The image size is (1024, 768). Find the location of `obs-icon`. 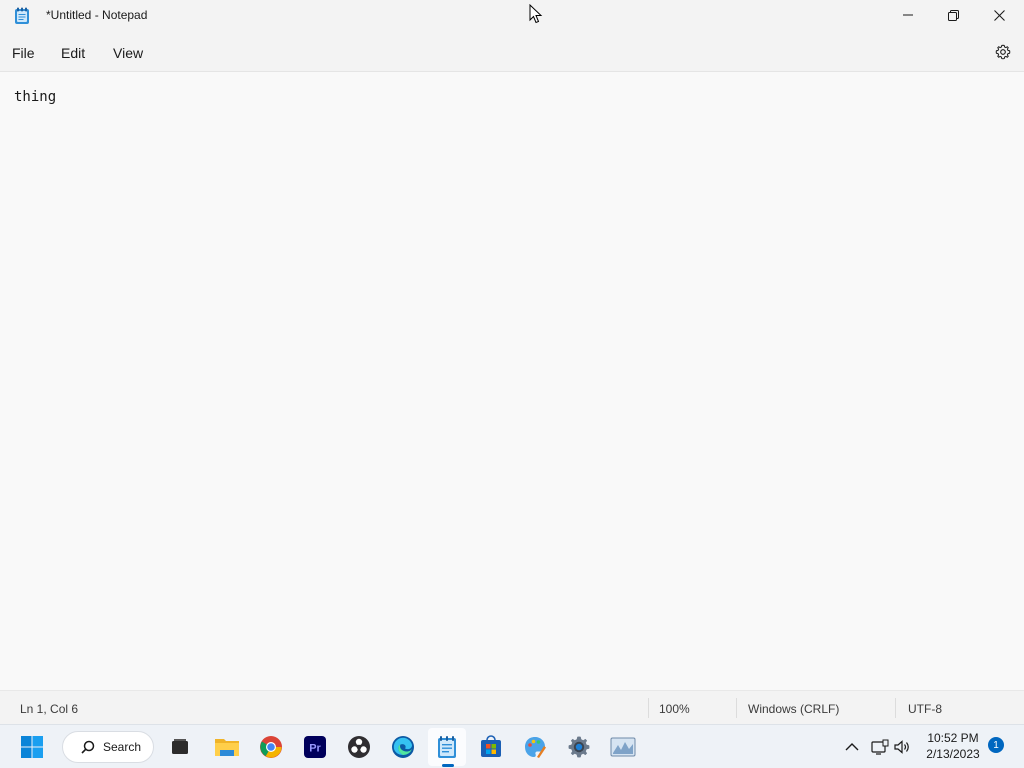

obs-icon is located at coordinates (359, 747).